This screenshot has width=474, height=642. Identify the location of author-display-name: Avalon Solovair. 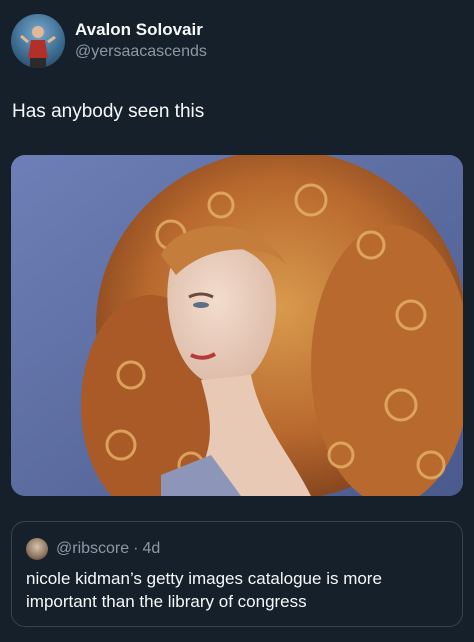
(141, 30).